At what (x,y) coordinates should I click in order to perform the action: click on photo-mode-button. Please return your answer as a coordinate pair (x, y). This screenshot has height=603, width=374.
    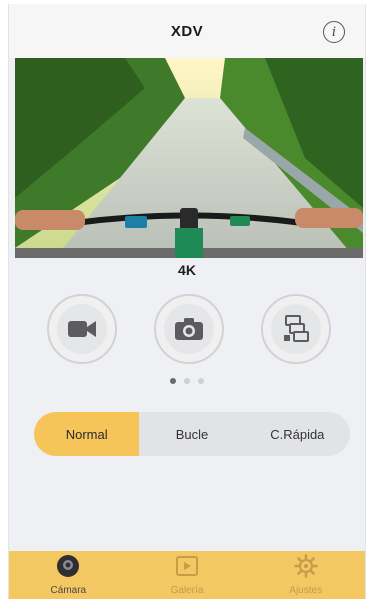
    Looking at the image, I should click on (189, 329).